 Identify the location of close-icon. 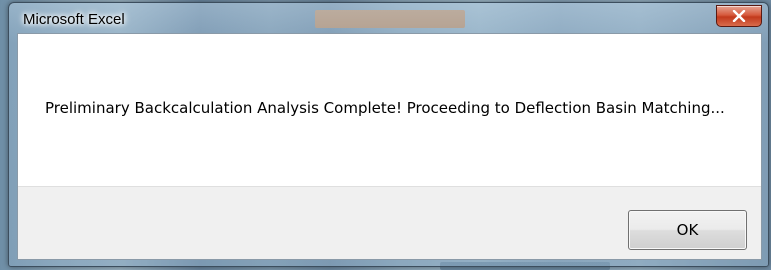
(739, 16).